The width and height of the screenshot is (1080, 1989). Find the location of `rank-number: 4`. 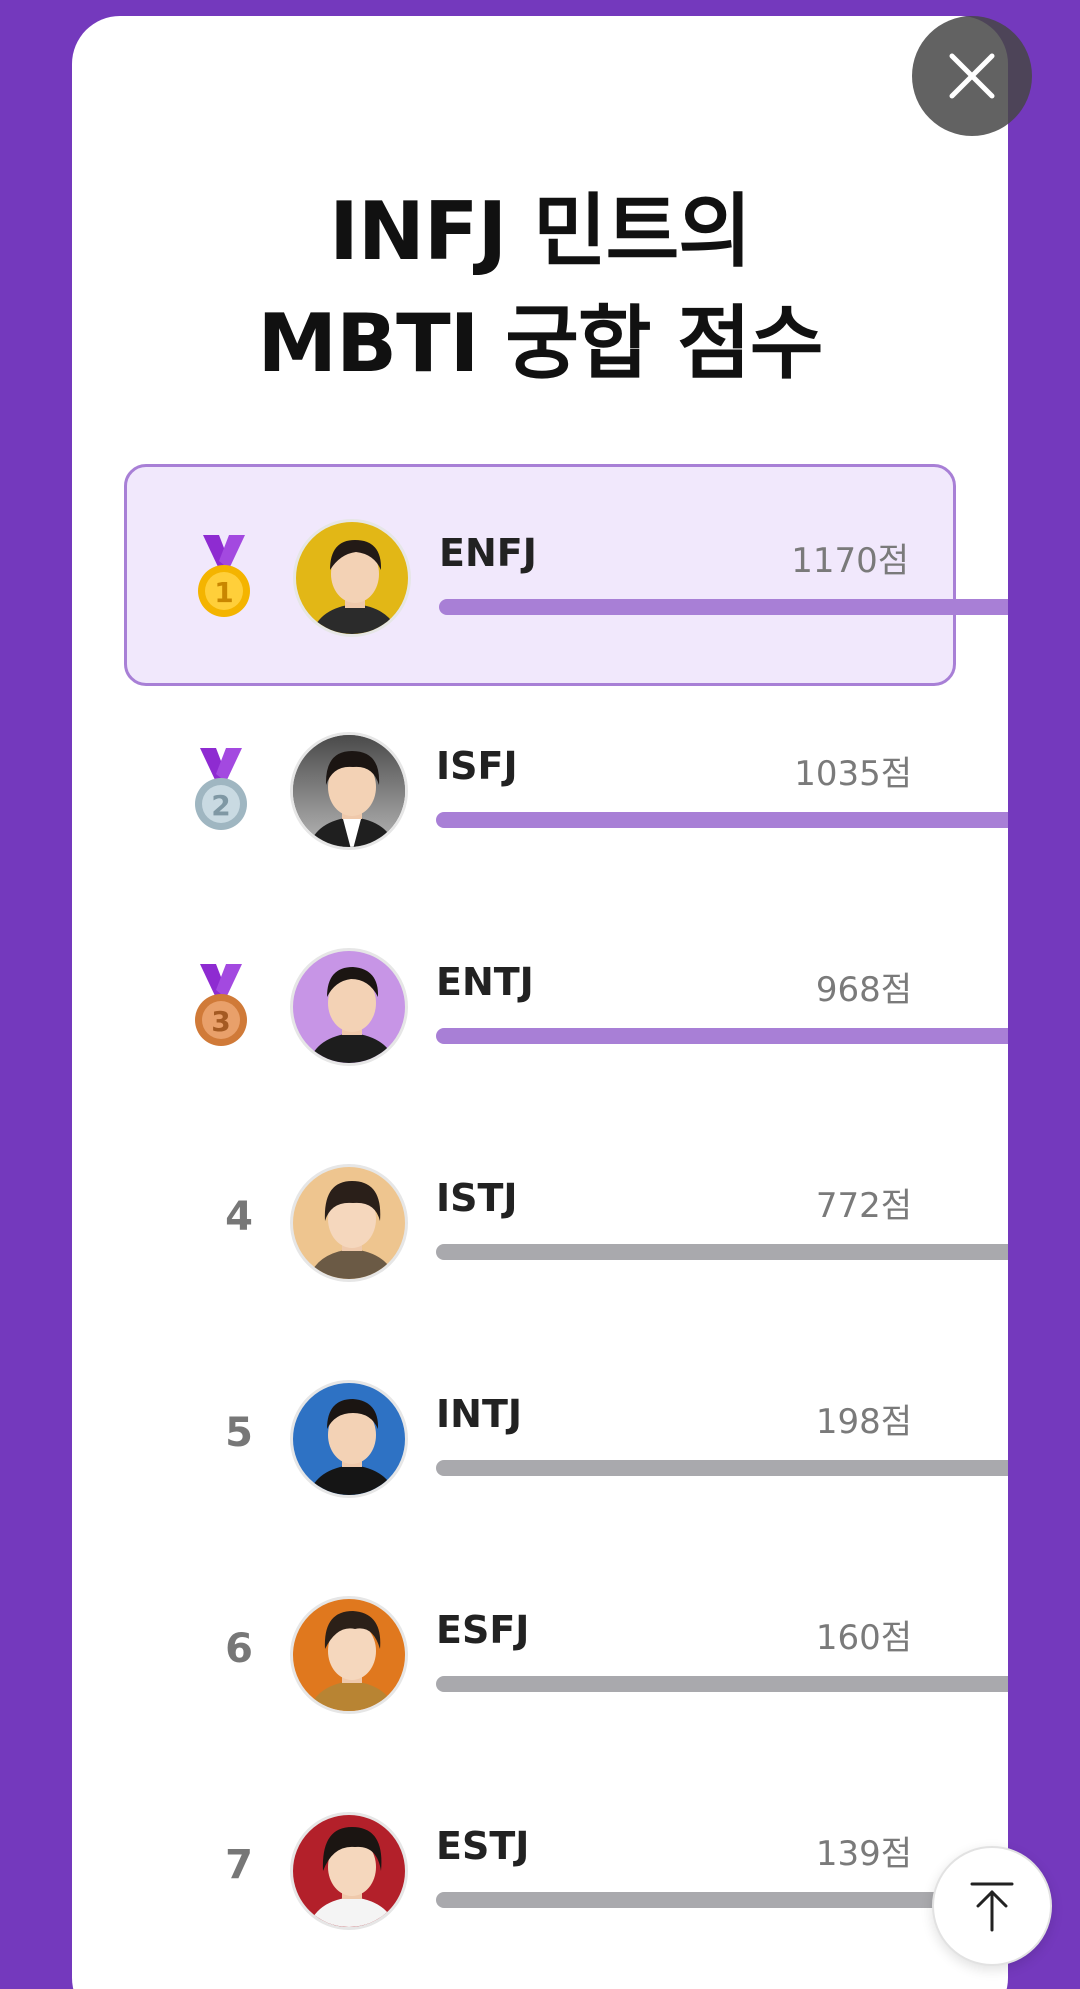

rank-number: 4 is located at coordinates (239, 1217).